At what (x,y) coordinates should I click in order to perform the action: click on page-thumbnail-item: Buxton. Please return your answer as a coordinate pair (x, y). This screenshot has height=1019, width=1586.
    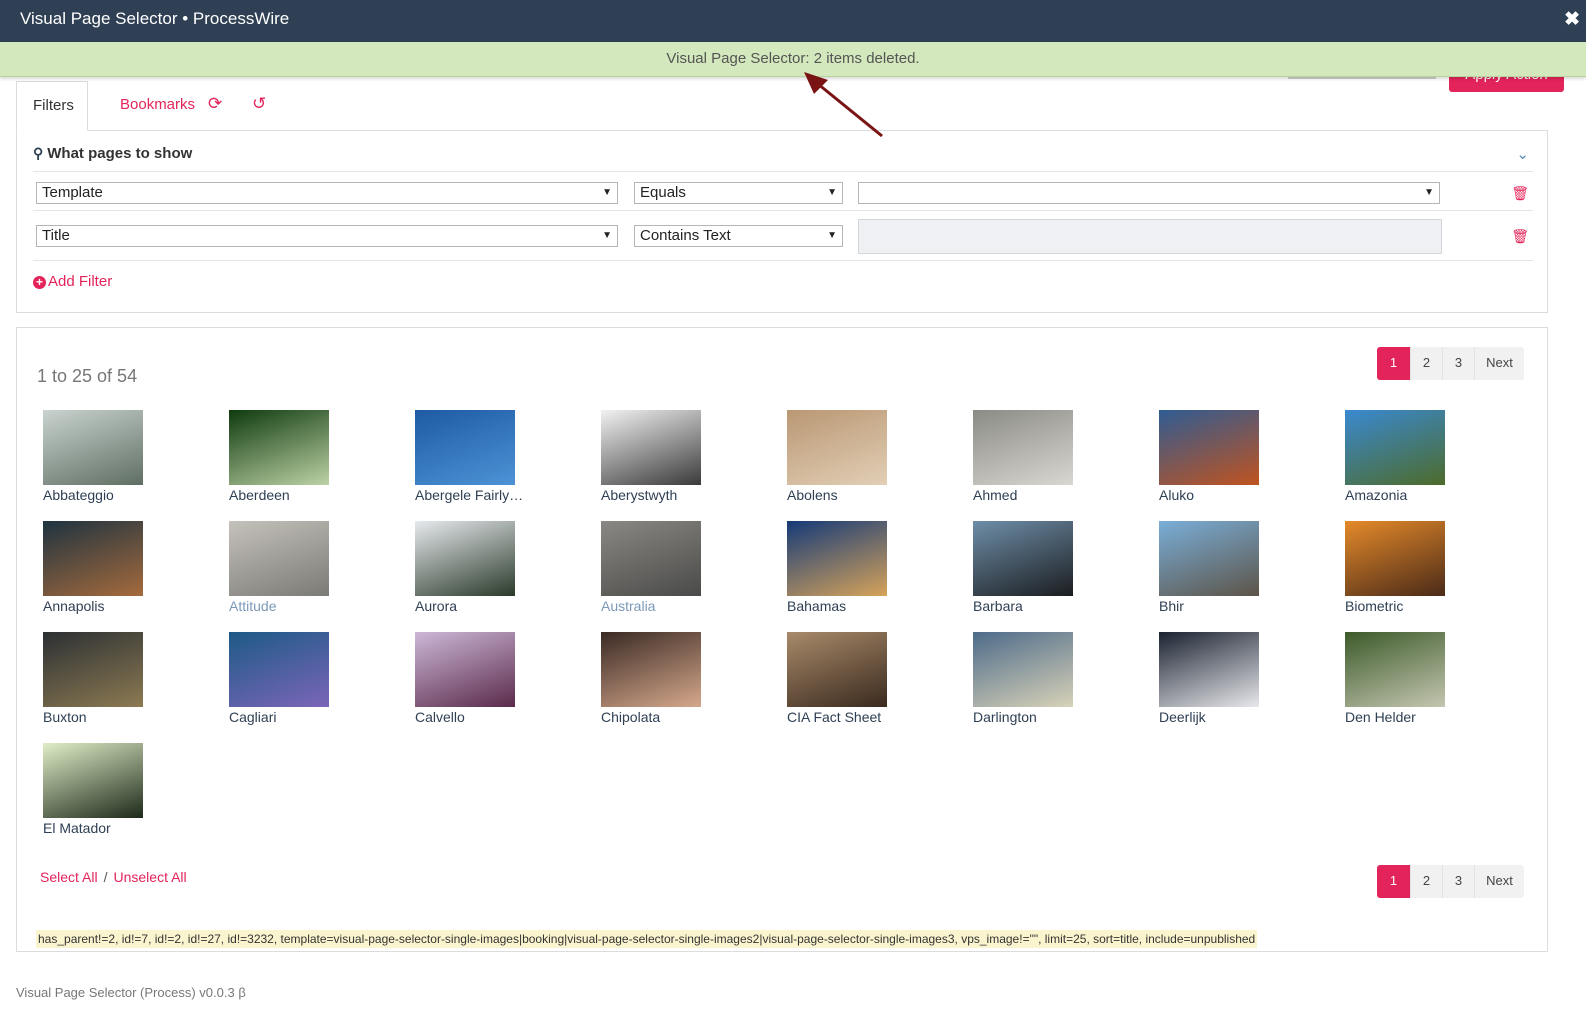
    Looking at the image, I should click on (133, 678).